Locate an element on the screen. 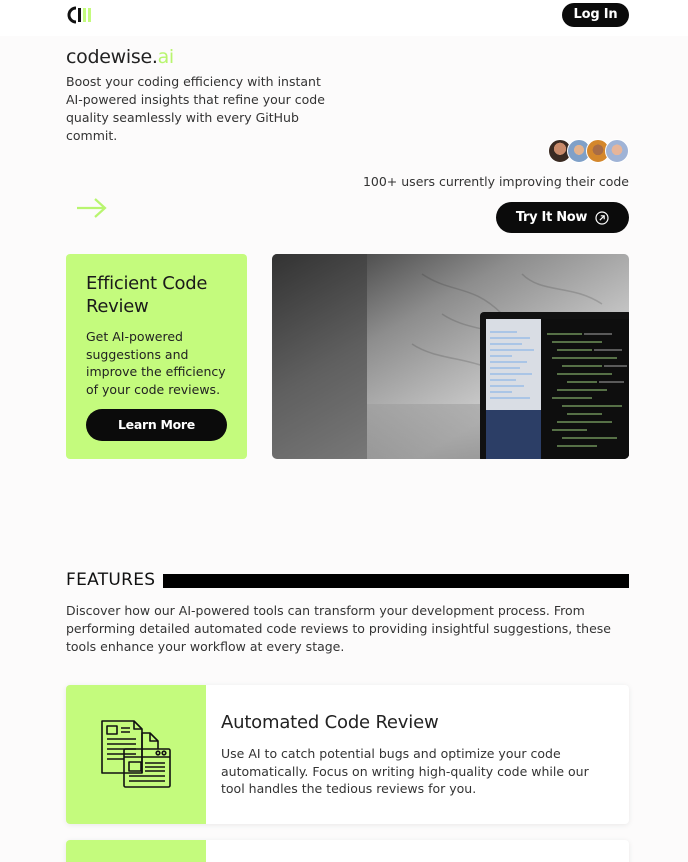 The image size is (688, 862). promo-title: Efficient Code Review is located at coordinates (147, 295).